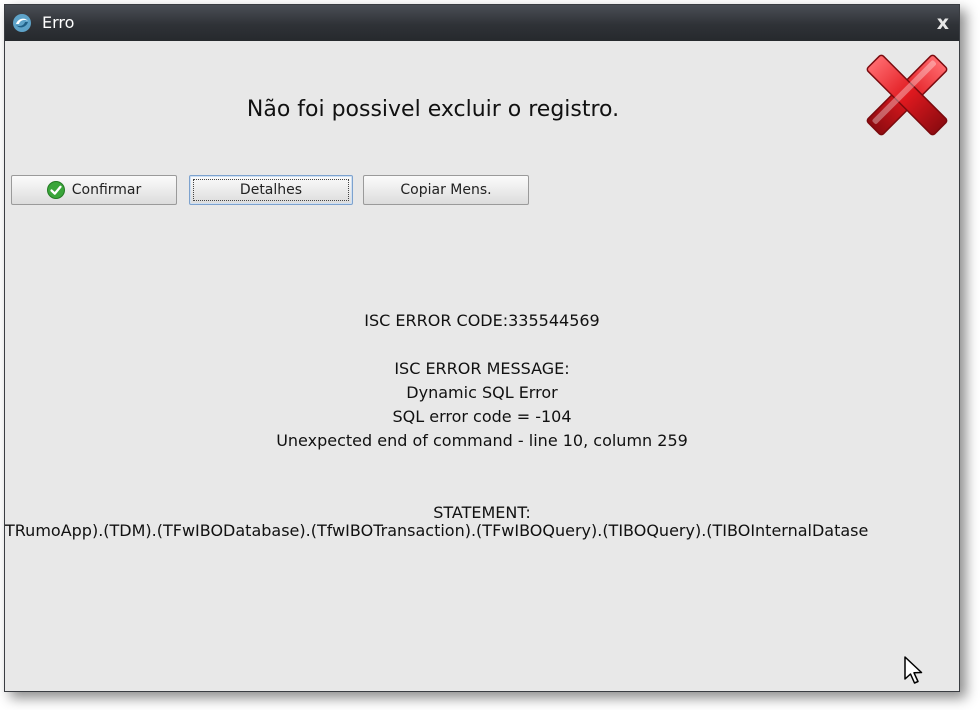 The image size is (980, 710). I want to click on error-message-line: SQL error code = -104, so click(482, 416).